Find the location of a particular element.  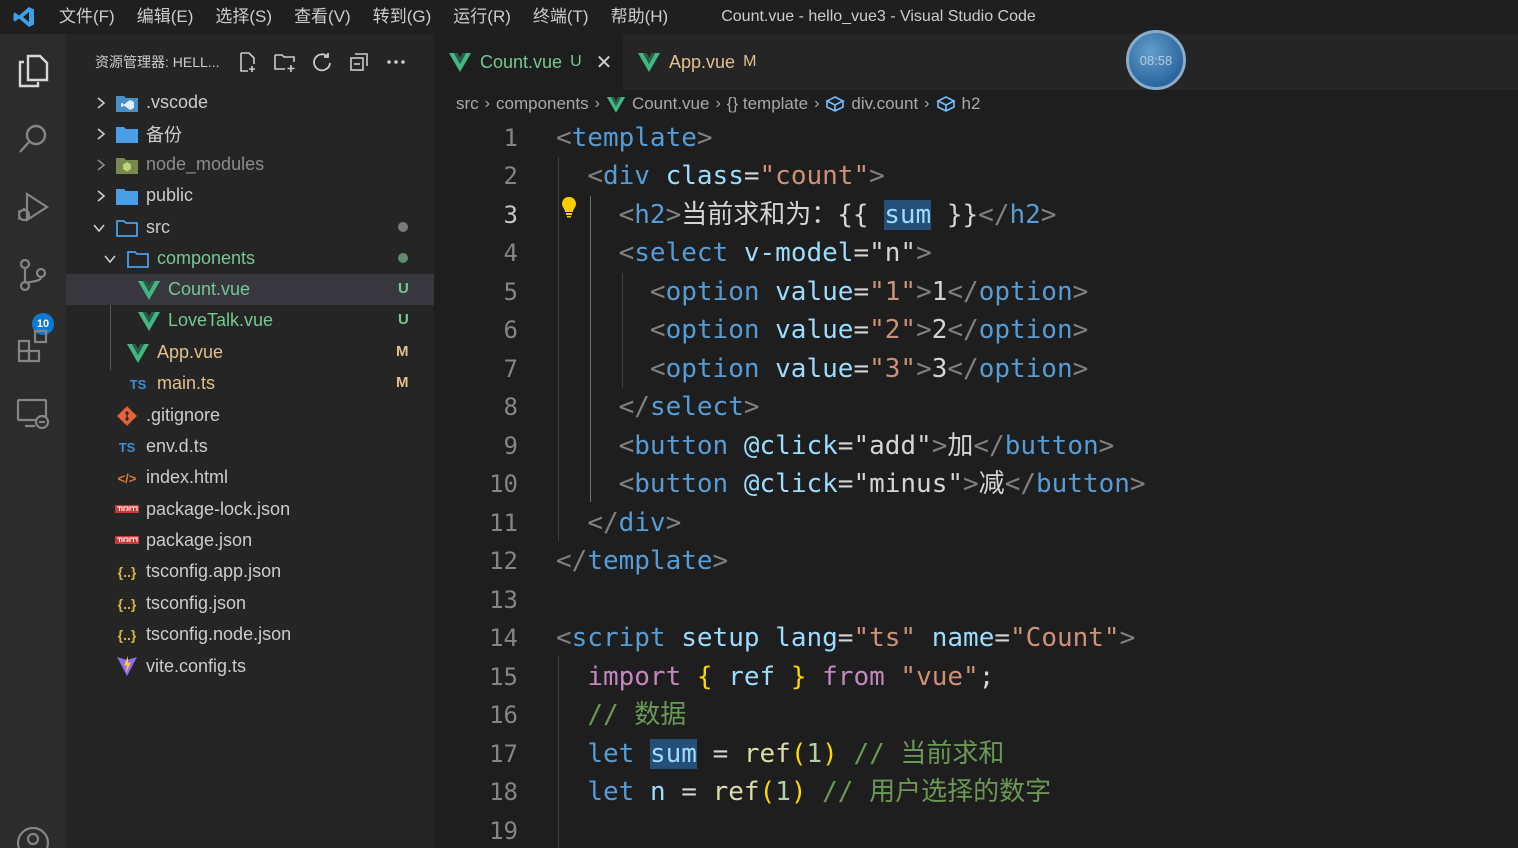

tree-item-components: components is located at coordinates (250, 258).